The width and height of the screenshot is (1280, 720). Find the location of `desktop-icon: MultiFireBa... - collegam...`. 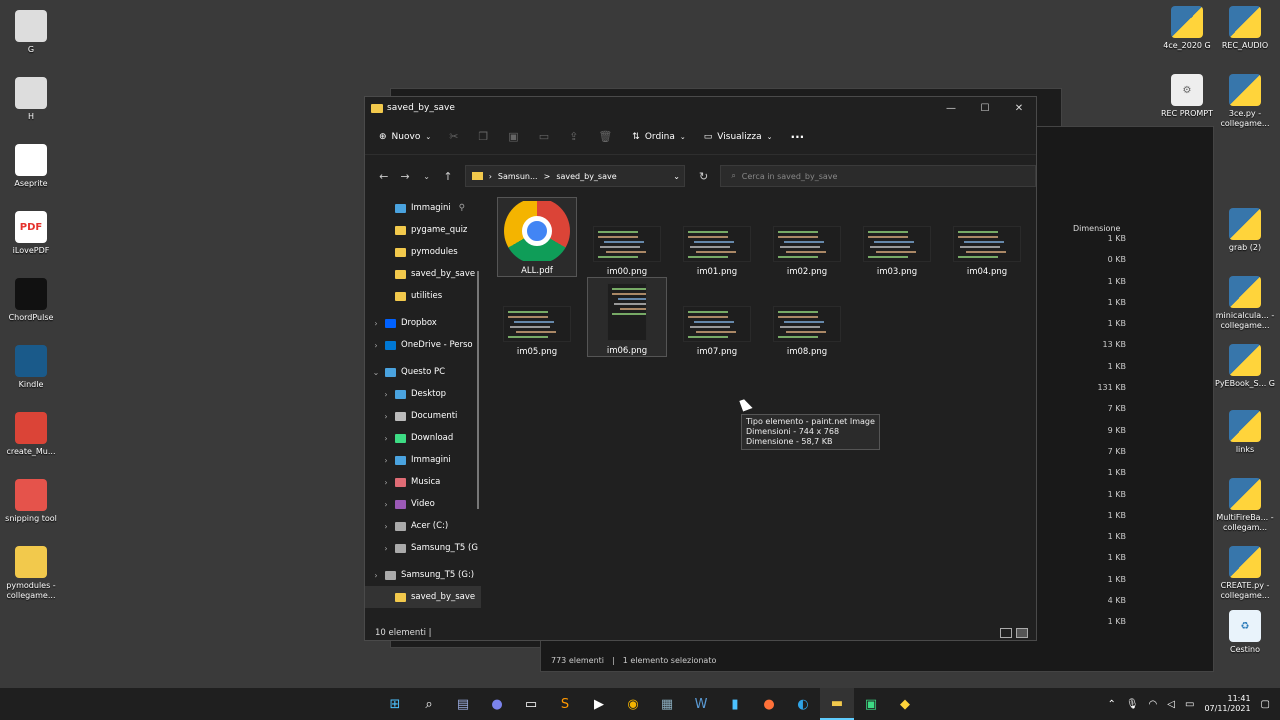

desktop-icon: MultiFireBa... - collegam... is located at coordinates (1245, 505).